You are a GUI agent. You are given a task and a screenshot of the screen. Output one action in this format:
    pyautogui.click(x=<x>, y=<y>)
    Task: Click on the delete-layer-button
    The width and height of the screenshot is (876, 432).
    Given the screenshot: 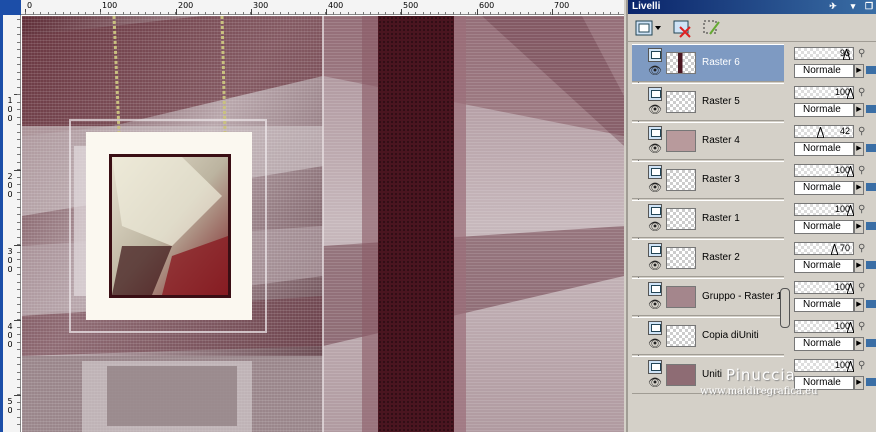 What is the action you would take?
    pyautogui.click(x=682, y=28)
    